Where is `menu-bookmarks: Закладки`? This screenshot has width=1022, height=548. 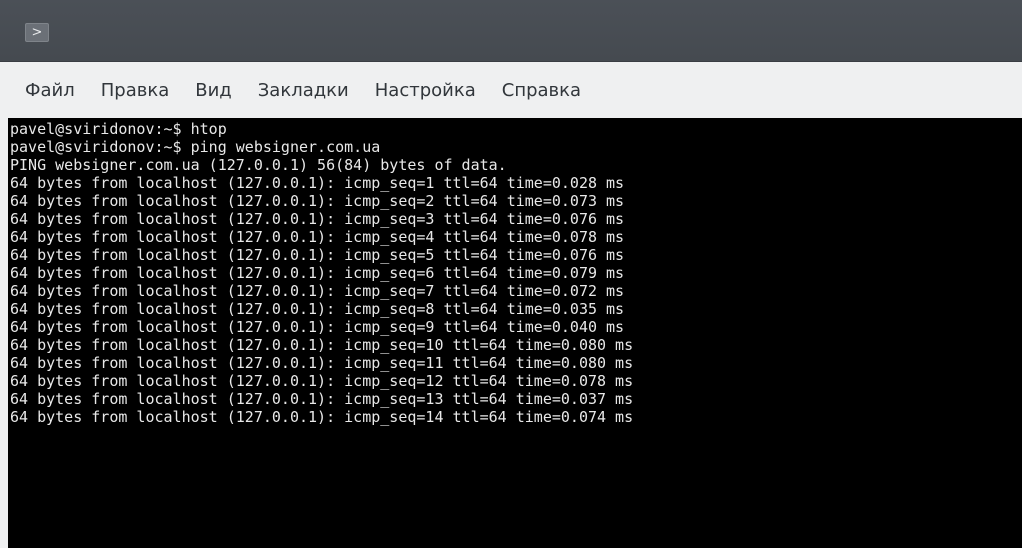
menu-bookmarks: Закладки is located at coordinates (303, 90).